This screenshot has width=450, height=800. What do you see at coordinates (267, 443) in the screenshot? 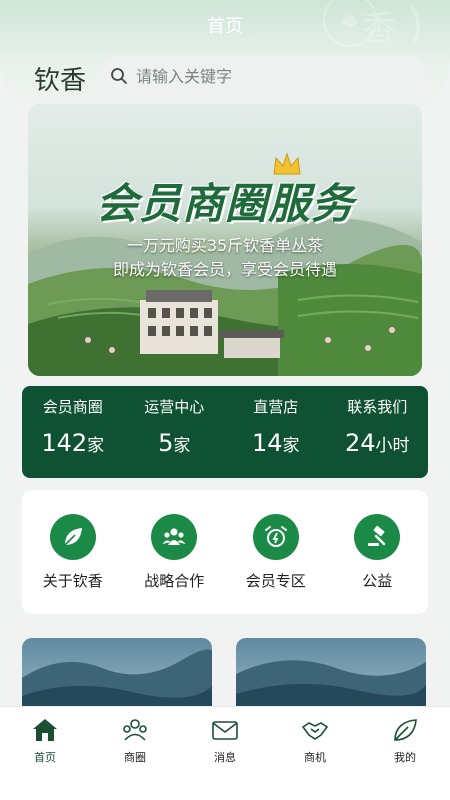
I see `stat-value: 14` at bounding box center [267, 443].